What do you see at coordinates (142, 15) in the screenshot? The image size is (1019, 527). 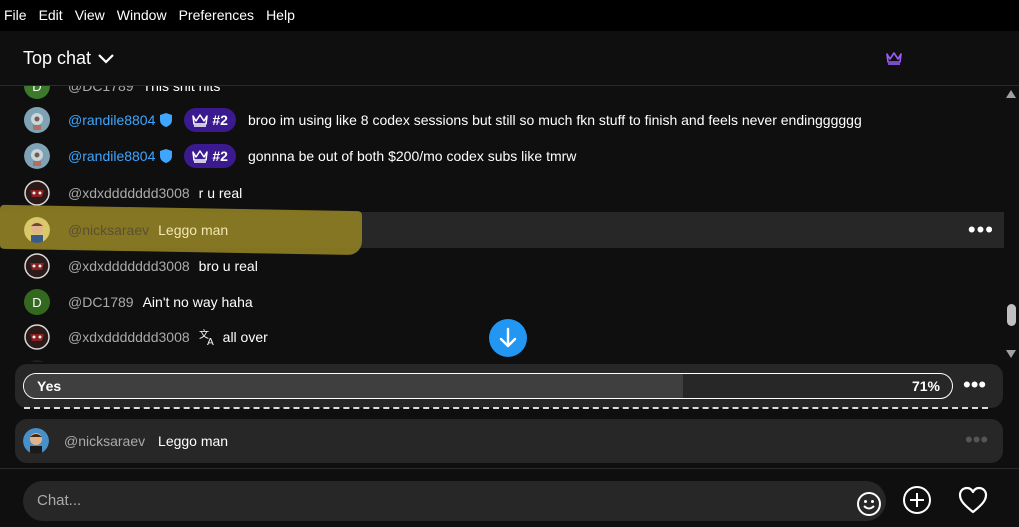 I see `menu-window: Window` at bounding box center [142, 15].